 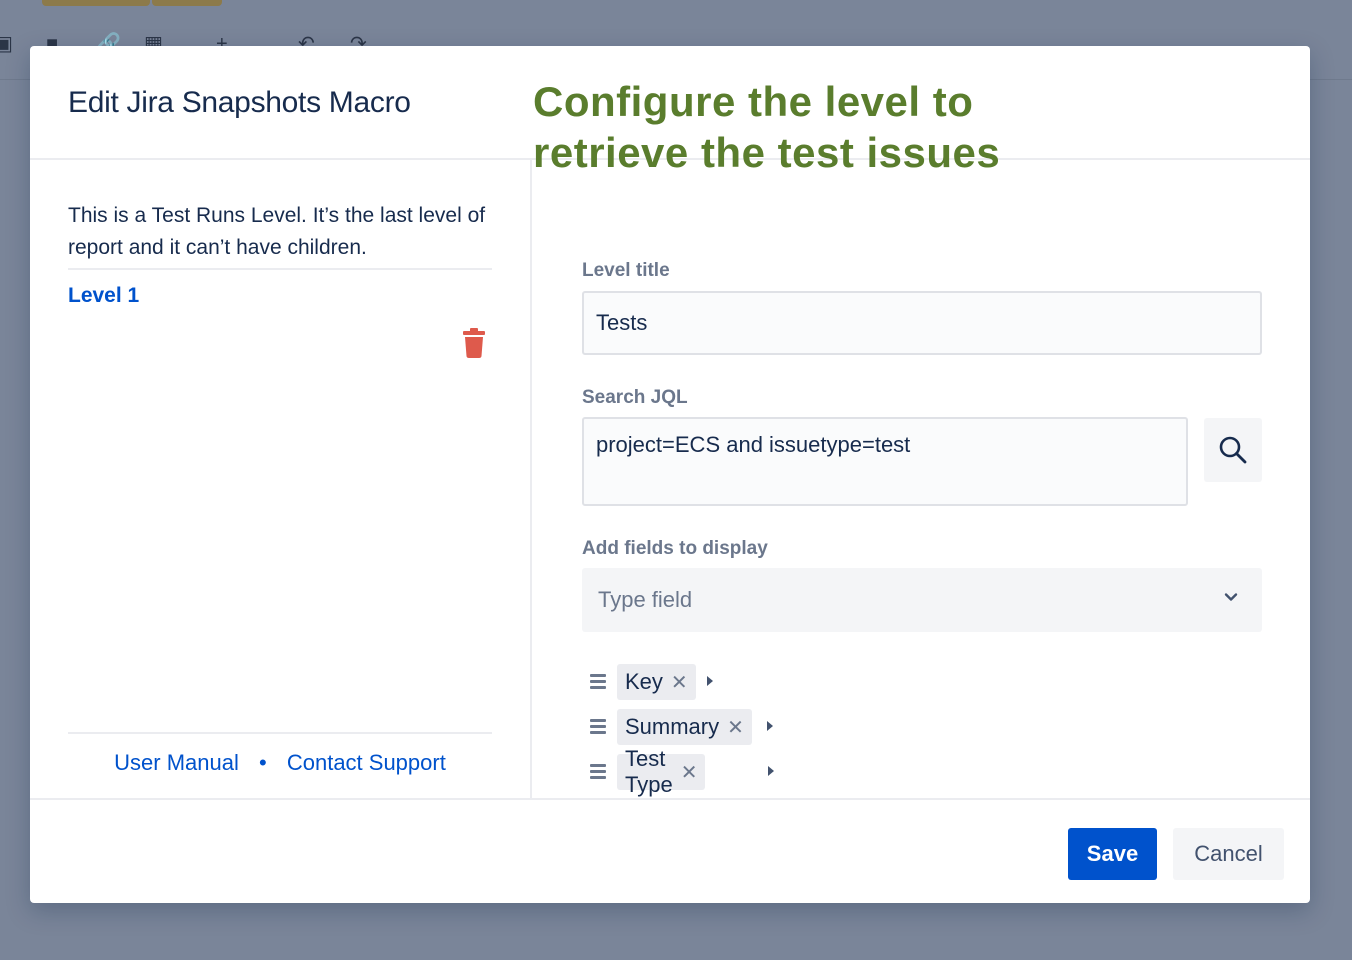 I want to click on contact-support-link: Contact Support, so click(x=366, y=762).